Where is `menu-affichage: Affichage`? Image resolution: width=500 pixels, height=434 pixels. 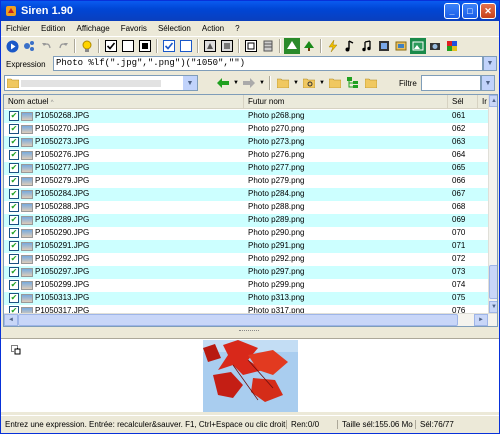
menu-affichage: Affichage is located at coordinates (92, 28).